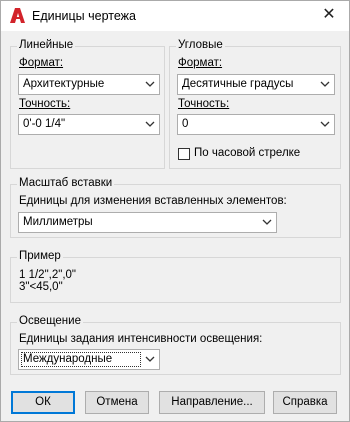 This screenshot has height=422, width=350. I want to click on linear-type-label: Формат:, so click(41, 63).